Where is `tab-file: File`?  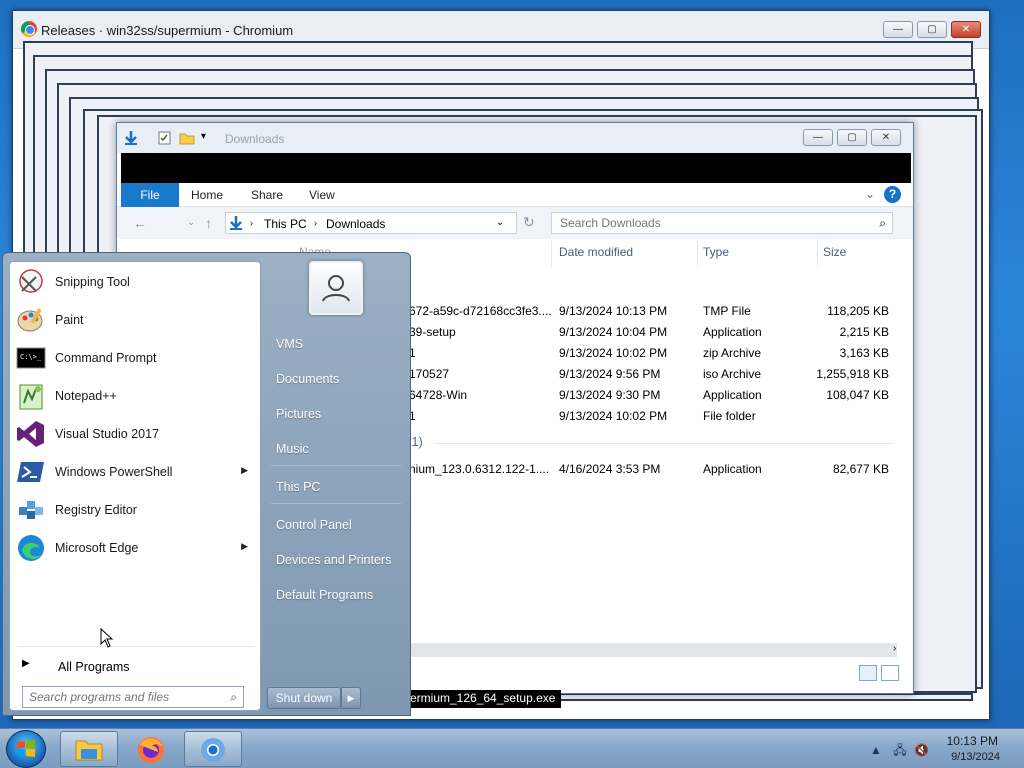 tab-file: File is located at coordinates (150, 195).